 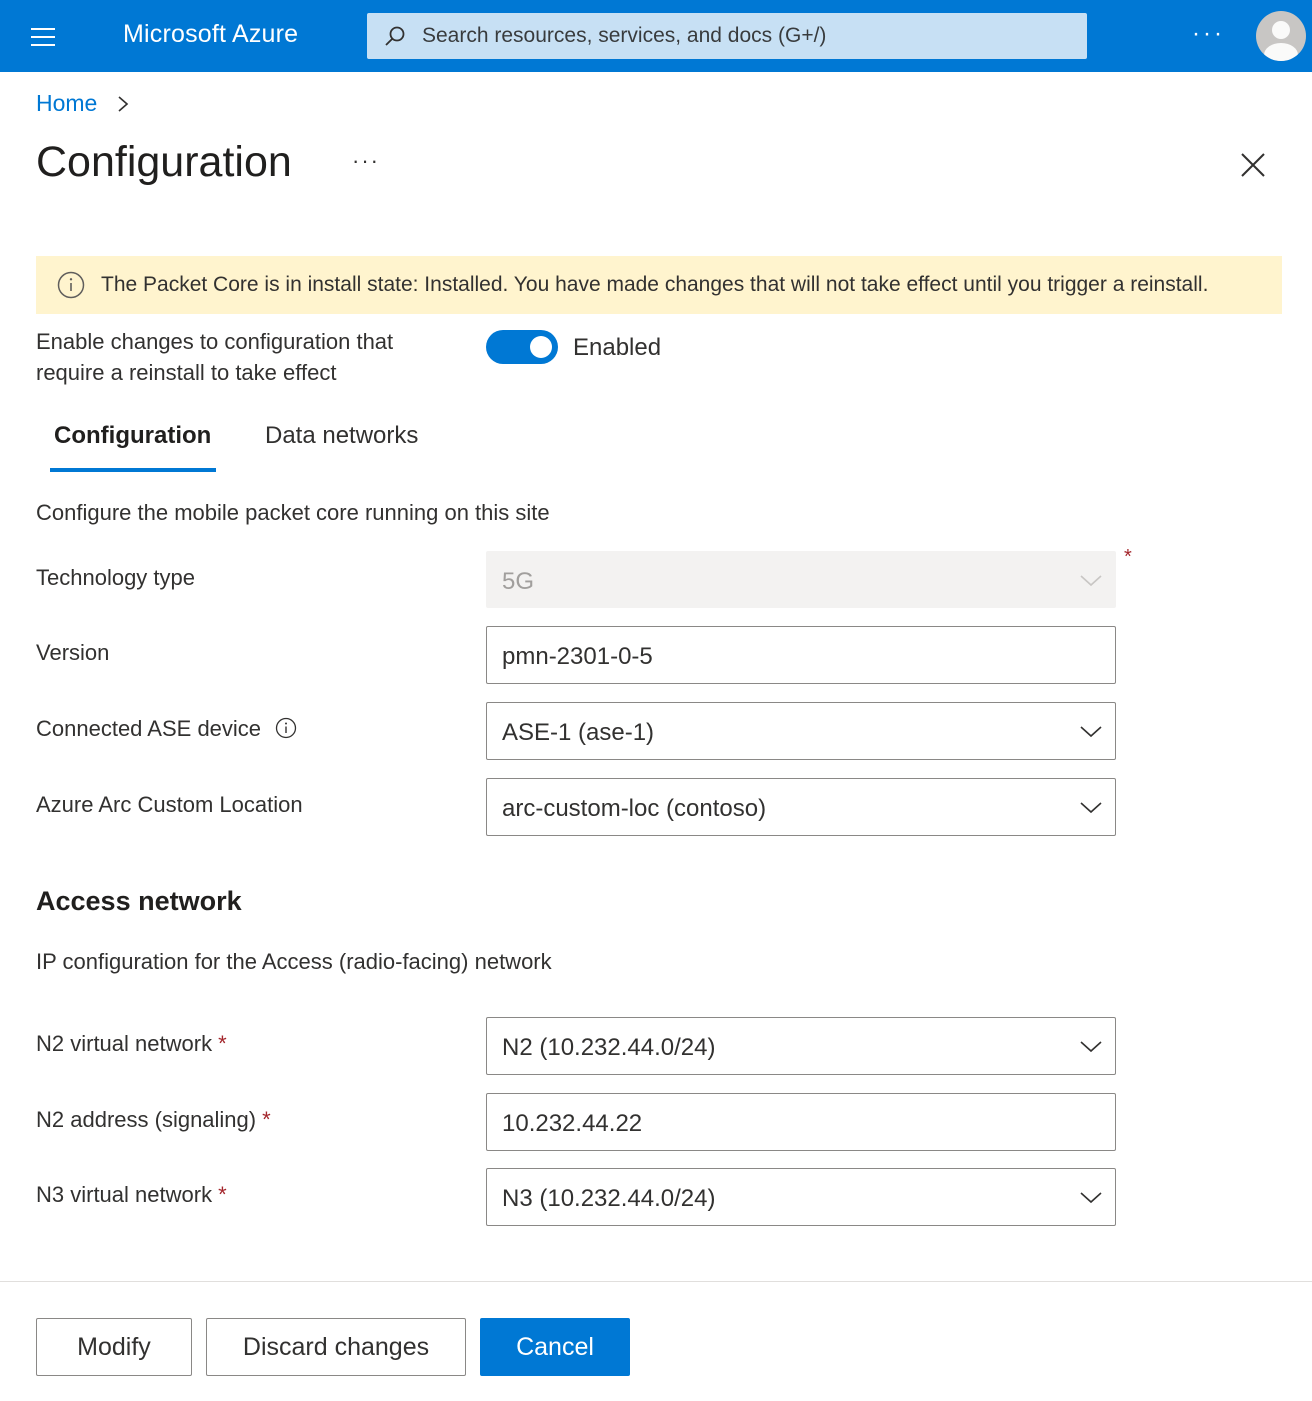 I want to click on version-value: pmn-2301-0-5, so click(x=577, y=656).